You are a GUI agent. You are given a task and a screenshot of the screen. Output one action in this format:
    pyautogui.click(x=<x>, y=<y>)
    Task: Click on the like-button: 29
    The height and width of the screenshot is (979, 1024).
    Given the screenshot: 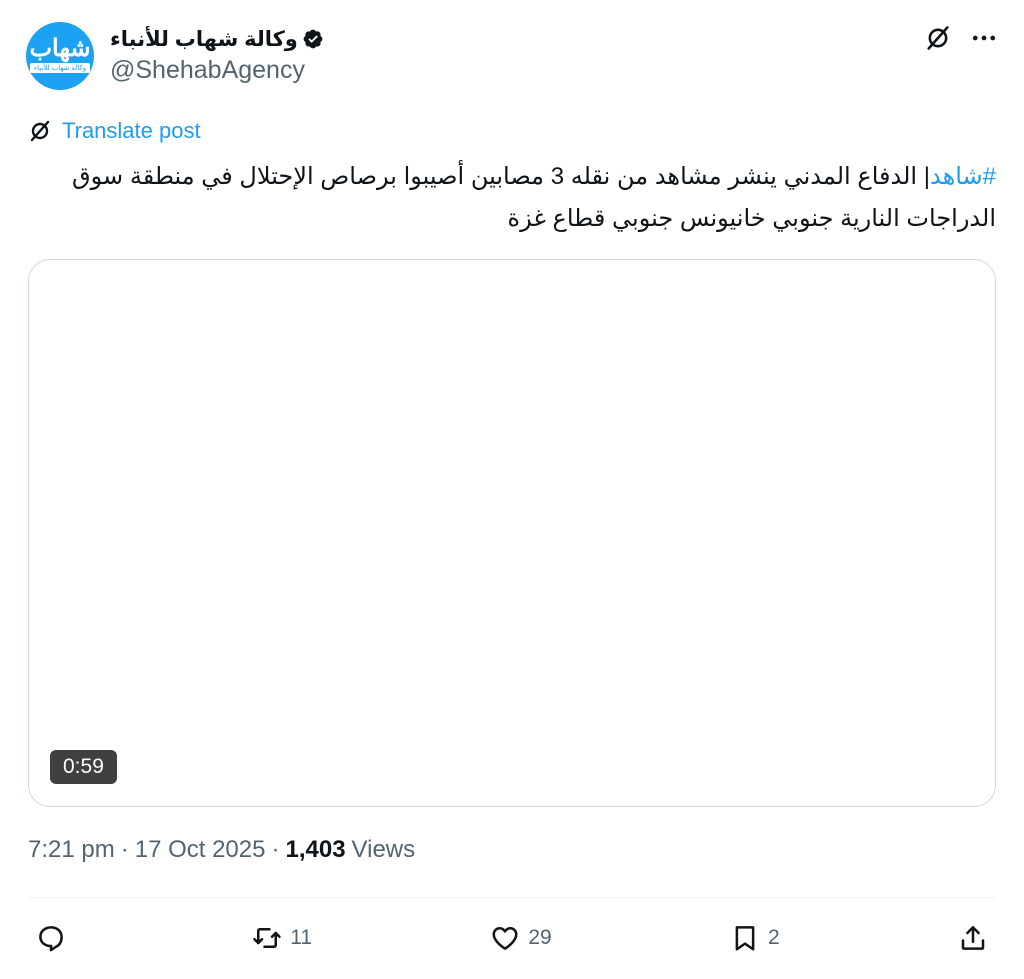 What is the action you would take?
    pyautogui.click(x=521, y=938)
    